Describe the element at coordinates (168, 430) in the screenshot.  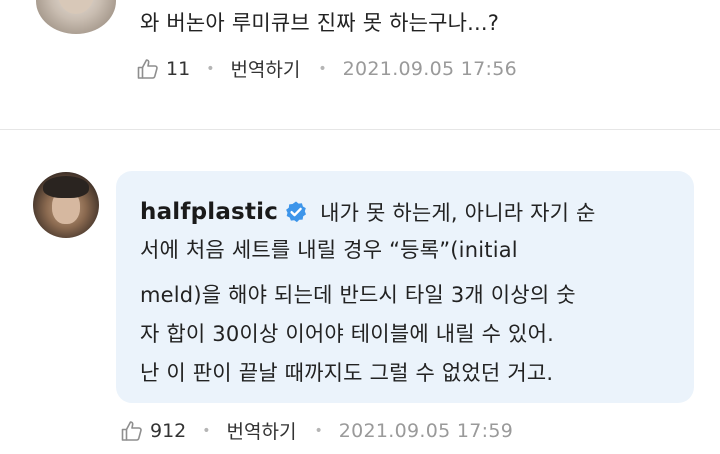
I see `like-count: 912` at that location.